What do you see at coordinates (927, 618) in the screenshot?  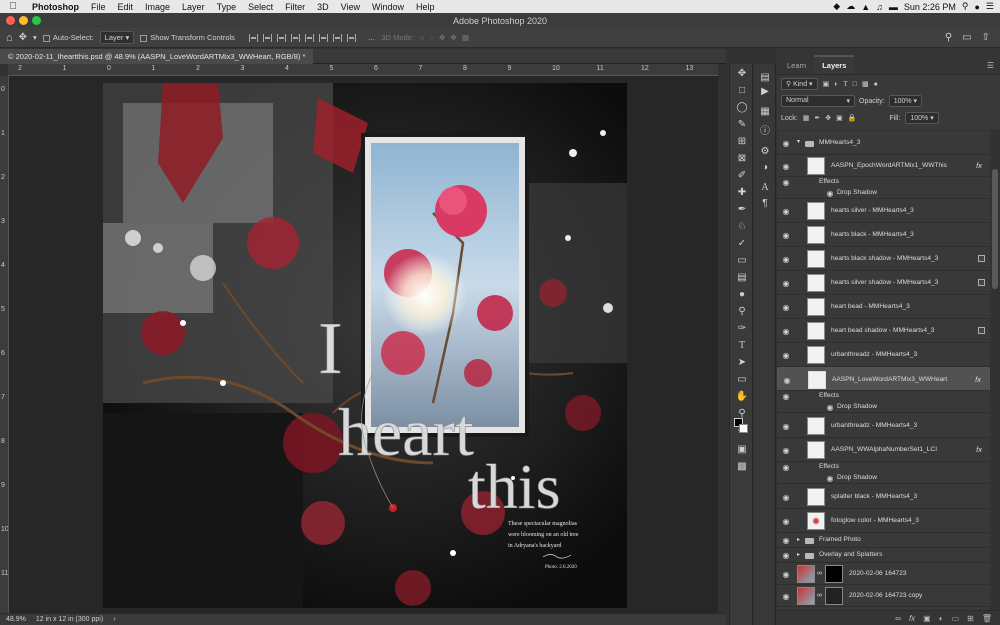 I see `add-mask-icon: ▣` at bounding box center [927, 618].